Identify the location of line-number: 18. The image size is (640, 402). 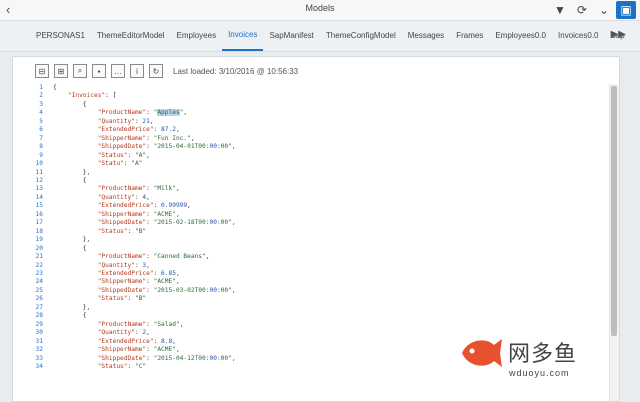
(39, 231).